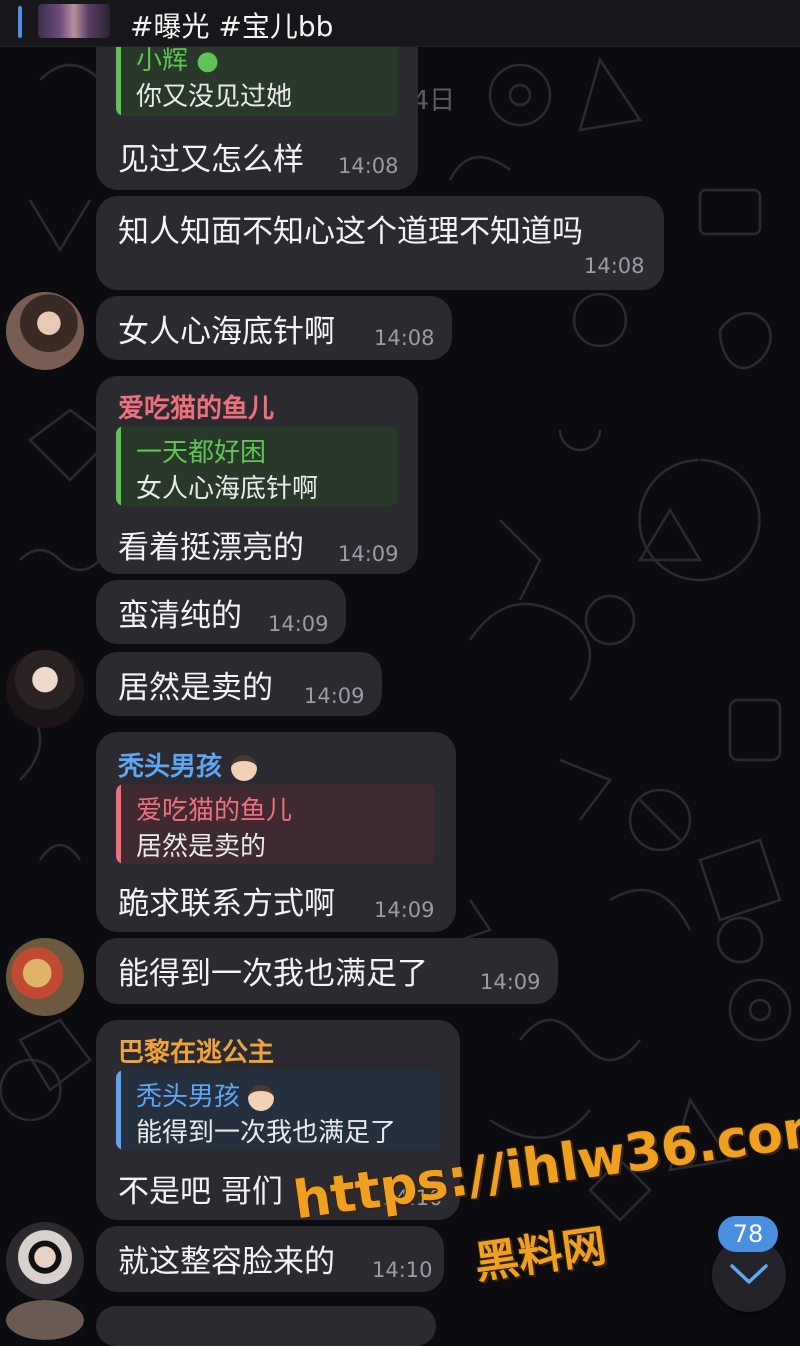 This screenshot has width=800, height=1346. I want to click on reply-quote: 秃头男孩 能得到一次我也满足了, so click(278, 1110).